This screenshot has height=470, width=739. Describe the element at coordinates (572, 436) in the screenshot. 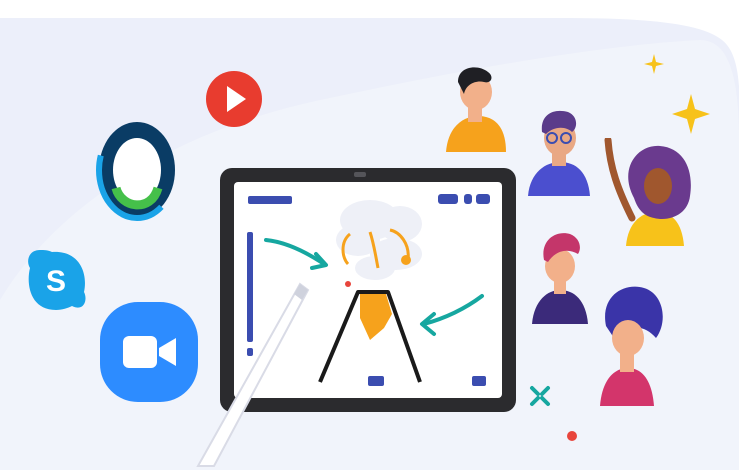

I see `red-dot` at that location.